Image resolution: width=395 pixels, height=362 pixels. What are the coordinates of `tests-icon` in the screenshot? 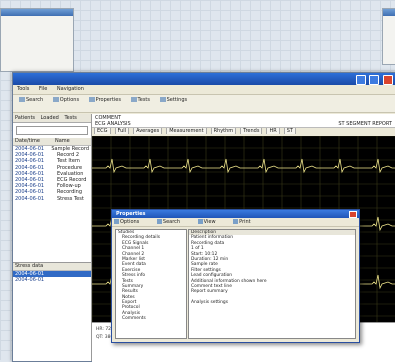 It's located at (133, 99).